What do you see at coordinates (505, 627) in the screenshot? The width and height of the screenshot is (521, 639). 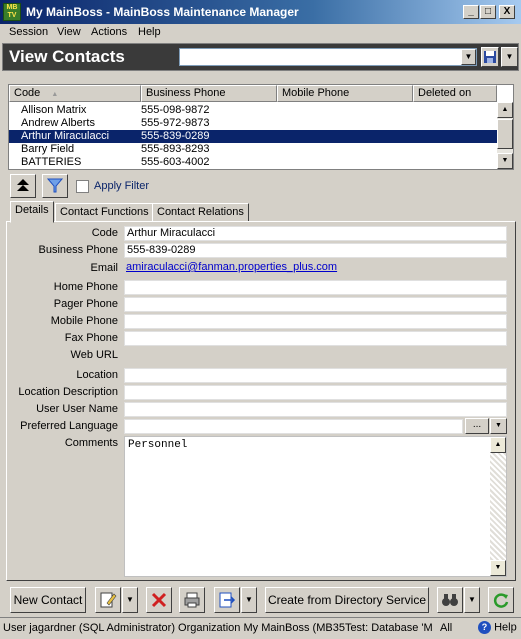 I see `help-label: Help` at bounding box center [505, 627].